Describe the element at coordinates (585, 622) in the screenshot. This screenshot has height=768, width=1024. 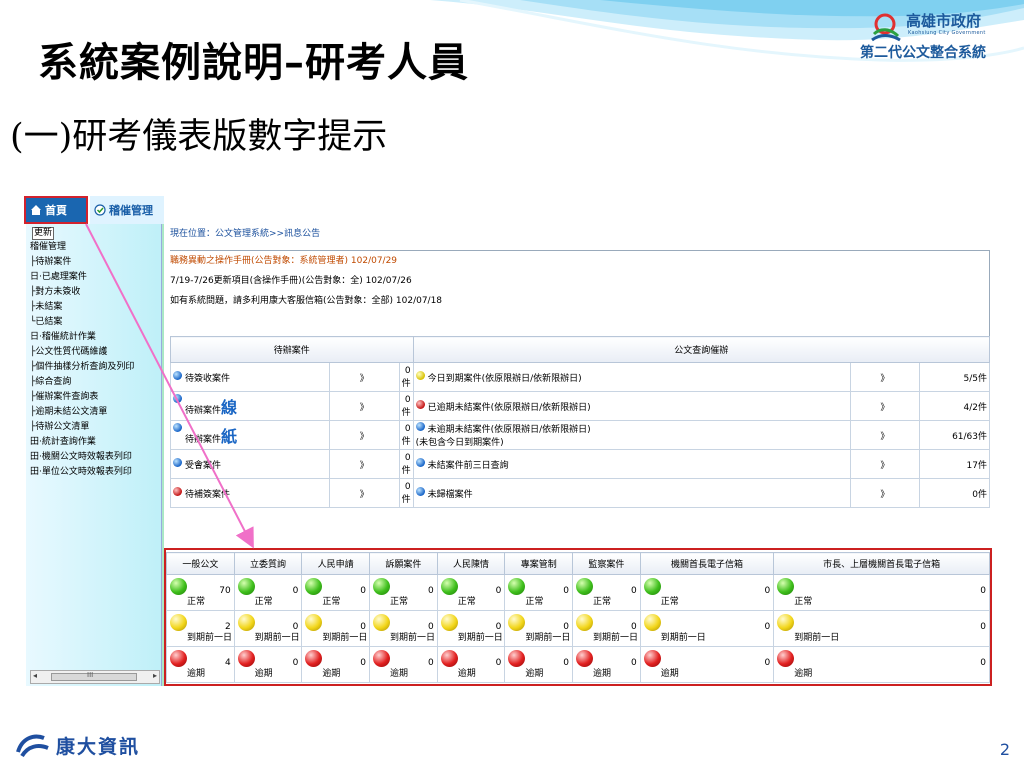
I see `yellow-light-icon` at that location.